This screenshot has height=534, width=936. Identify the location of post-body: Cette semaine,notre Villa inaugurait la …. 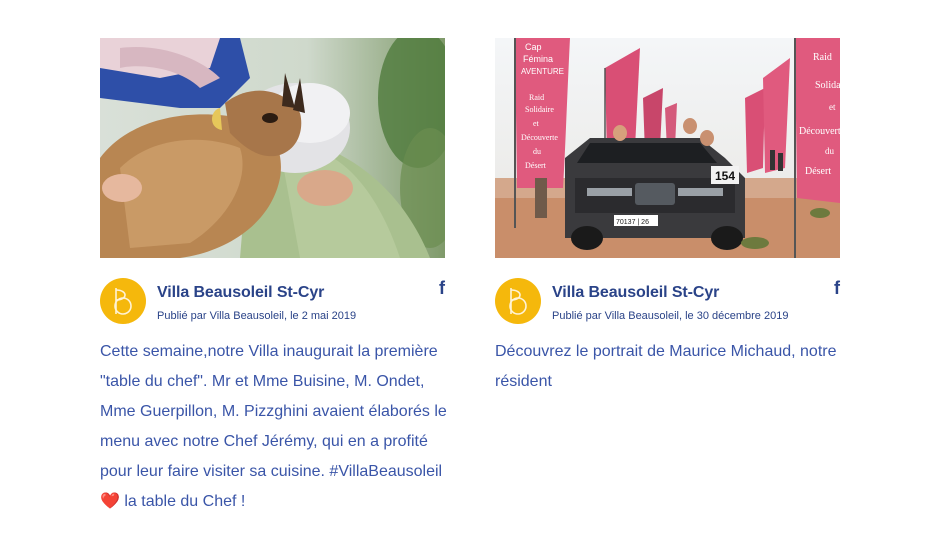
(273, 411).